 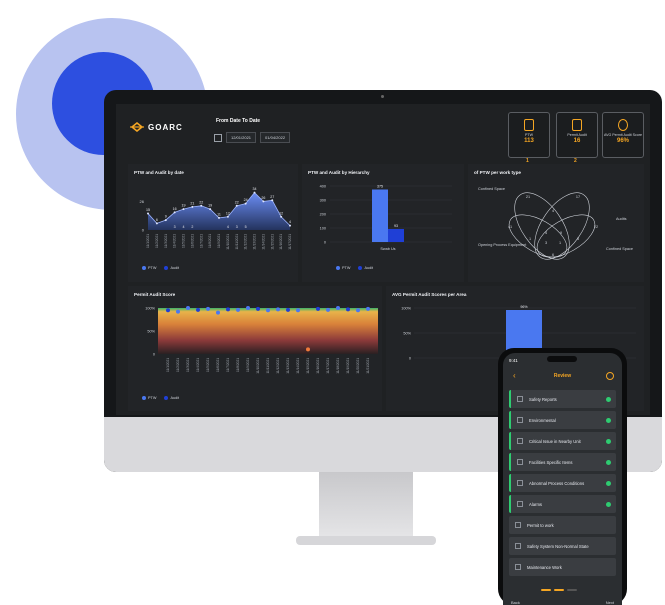 What do you see at coordinates (237, 202) in the screenshot?
I see `ptw-data-label: 22` at bounding box center [237, 202].